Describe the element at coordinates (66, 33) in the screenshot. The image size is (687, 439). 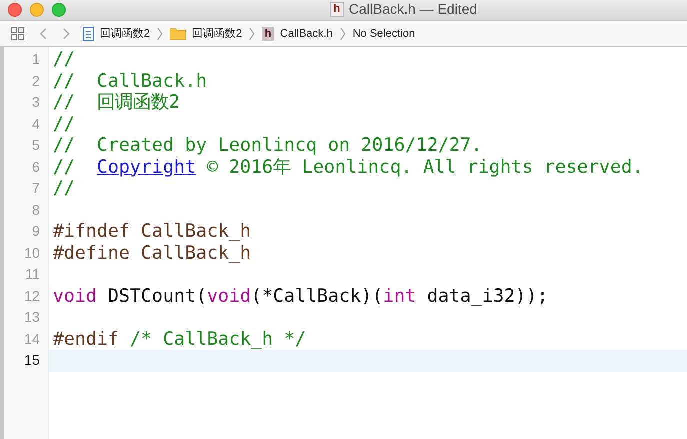
I see `forward-icon` at that location.